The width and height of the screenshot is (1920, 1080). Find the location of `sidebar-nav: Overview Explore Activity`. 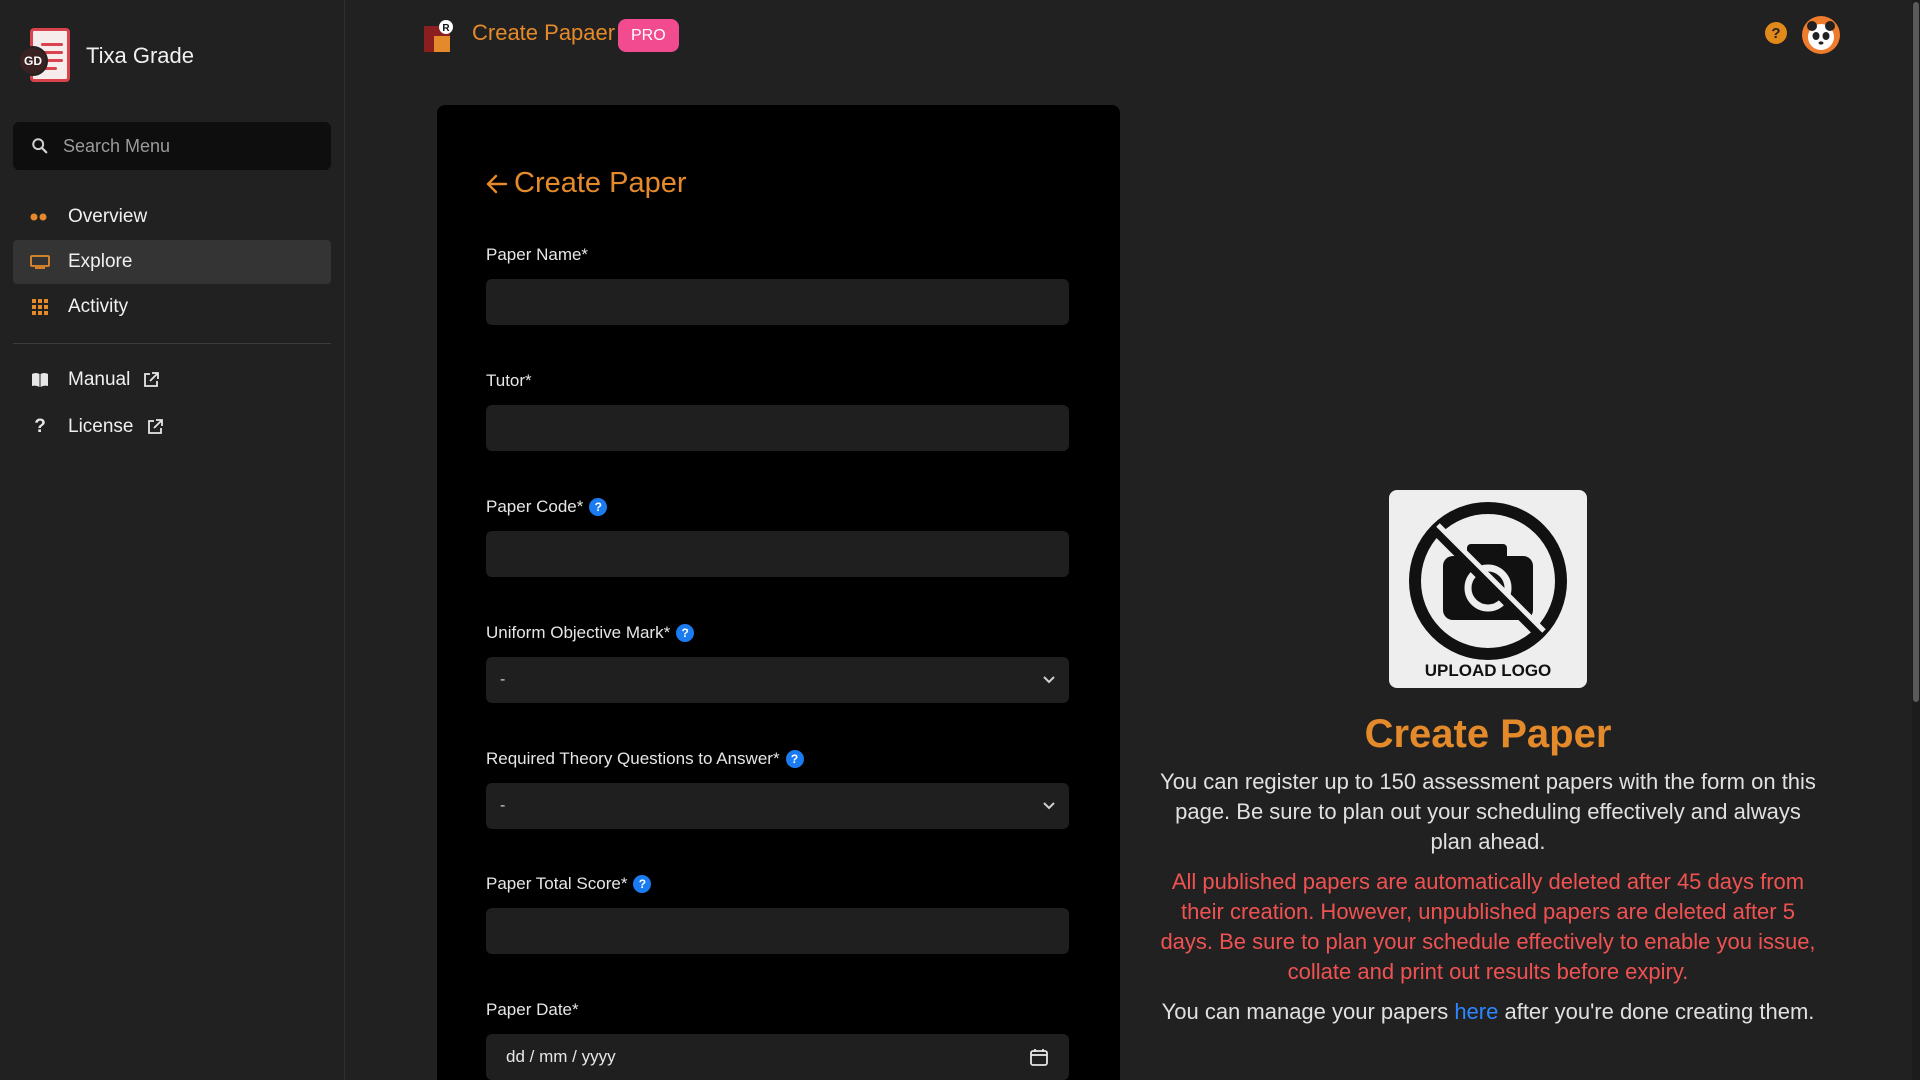

sidebar-nav: Overview Explore Activity is located at coordinates (172, 262).